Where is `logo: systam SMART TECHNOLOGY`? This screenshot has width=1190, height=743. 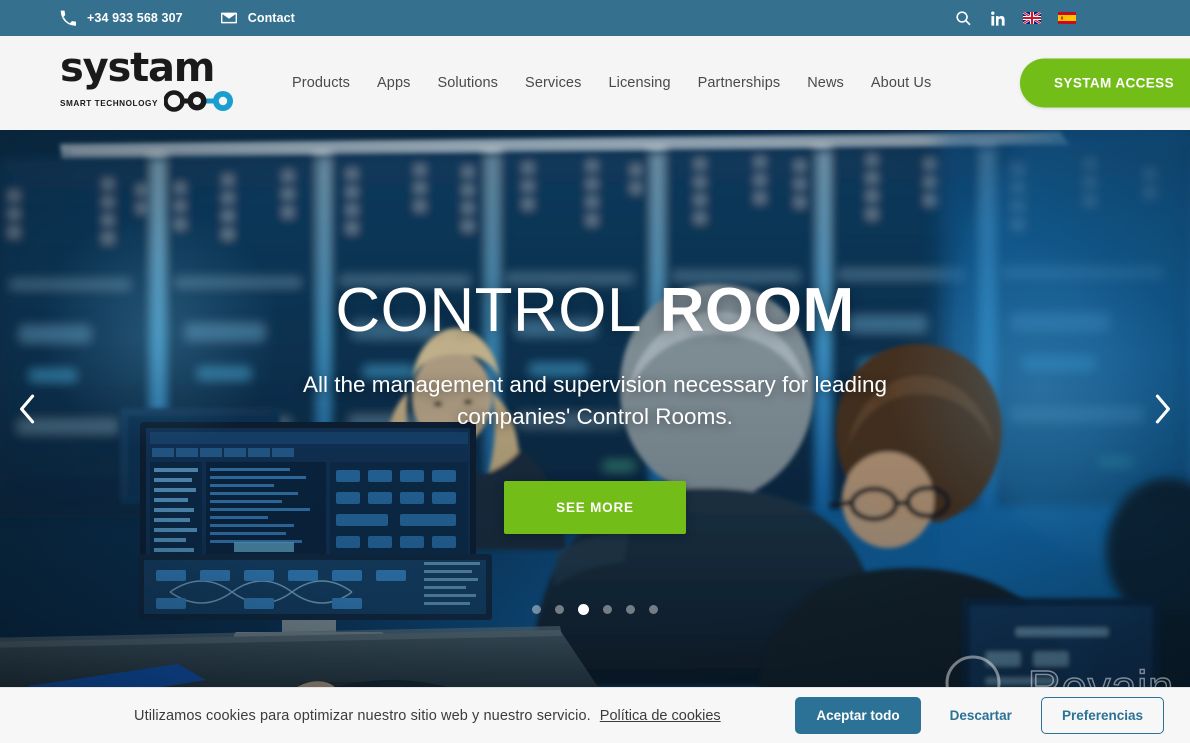 logo: systam SMART TECHNOLOGY is located at coordinates (150, 81).